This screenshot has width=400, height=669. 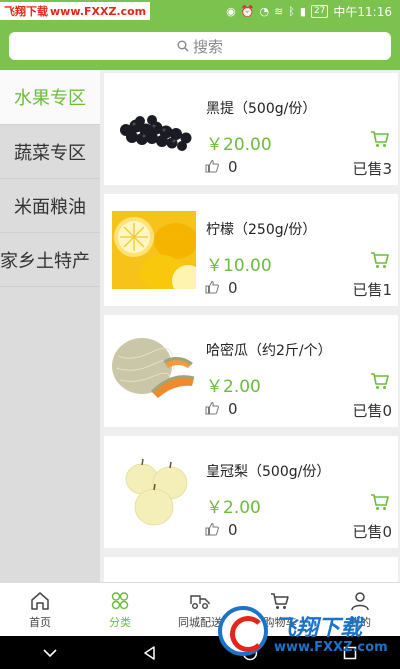 I want to click on clock: 中午11:16, so click(x=362, y=11).